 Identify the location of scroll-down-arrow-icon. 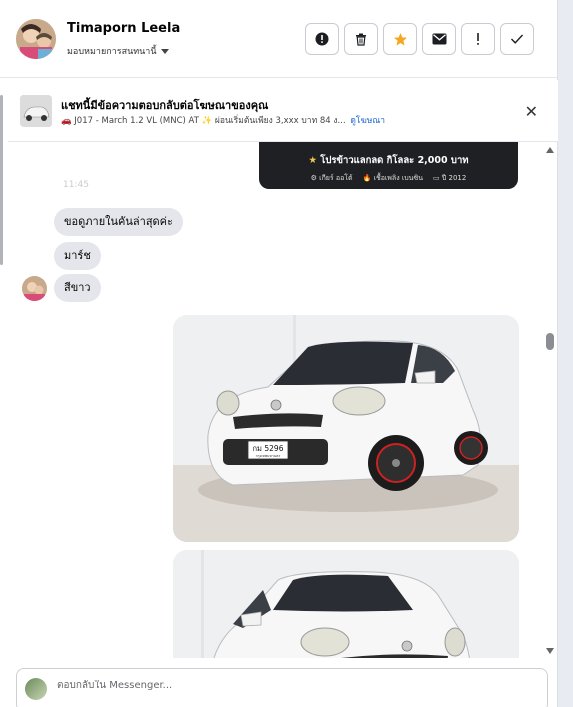
(550, 651).